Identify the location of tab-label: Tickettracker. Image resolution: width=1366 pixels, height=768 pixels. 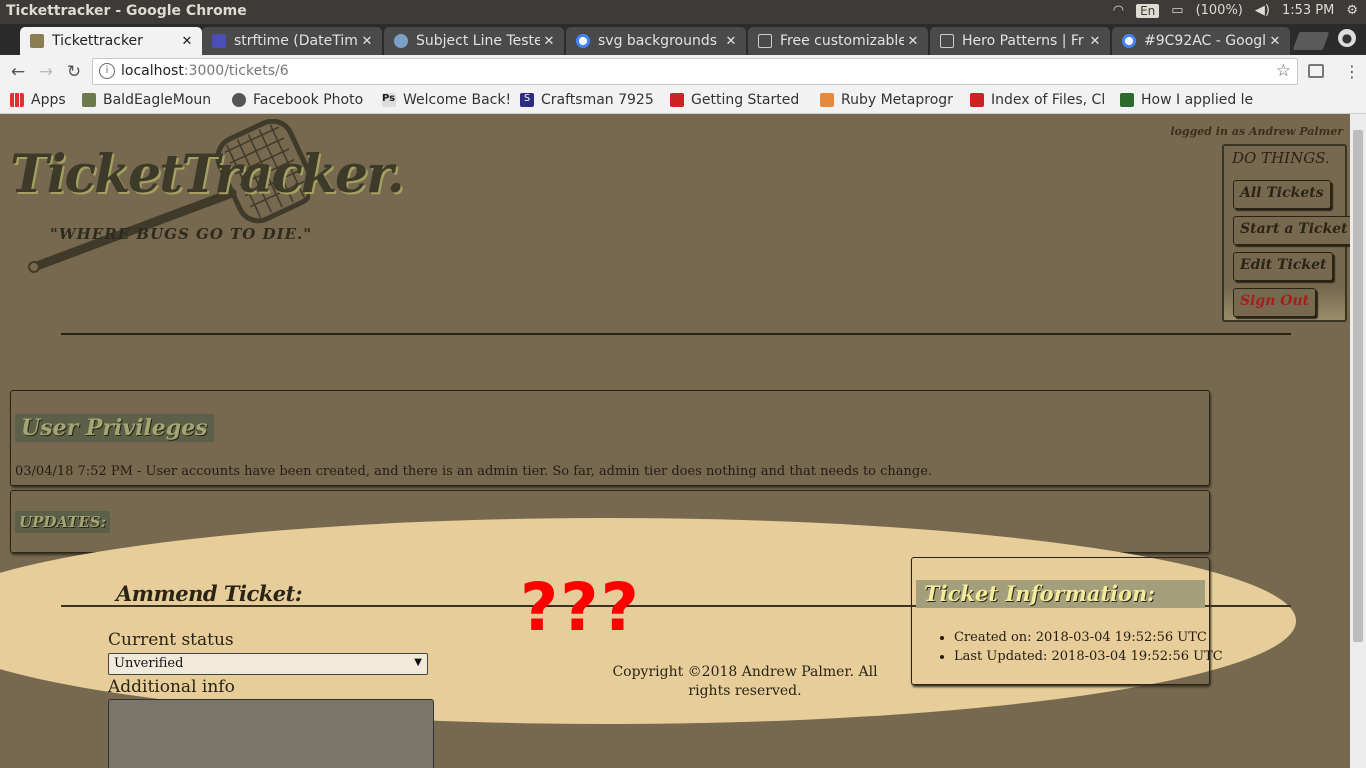
(97, 41).